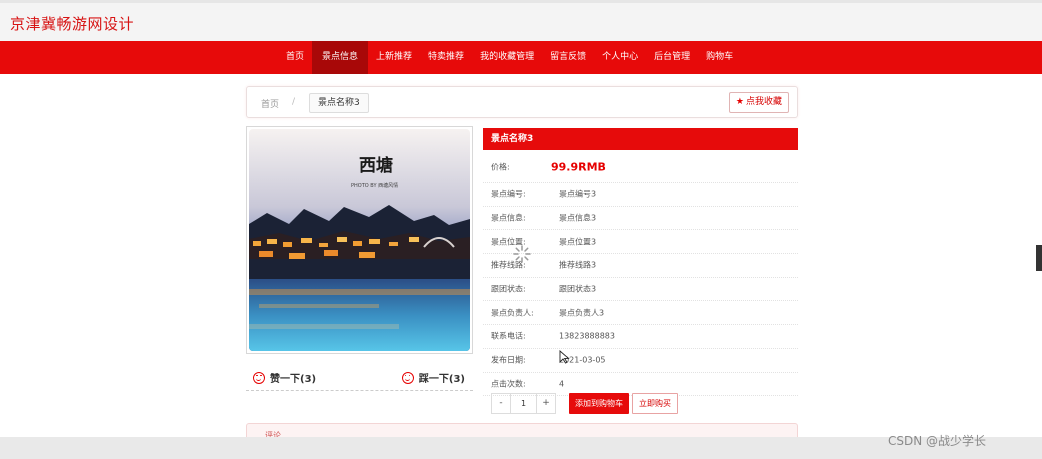  Describe the element at coordinates (293, 379) in the screenshot. I see `like-label: 赞一下(3)` at that location.